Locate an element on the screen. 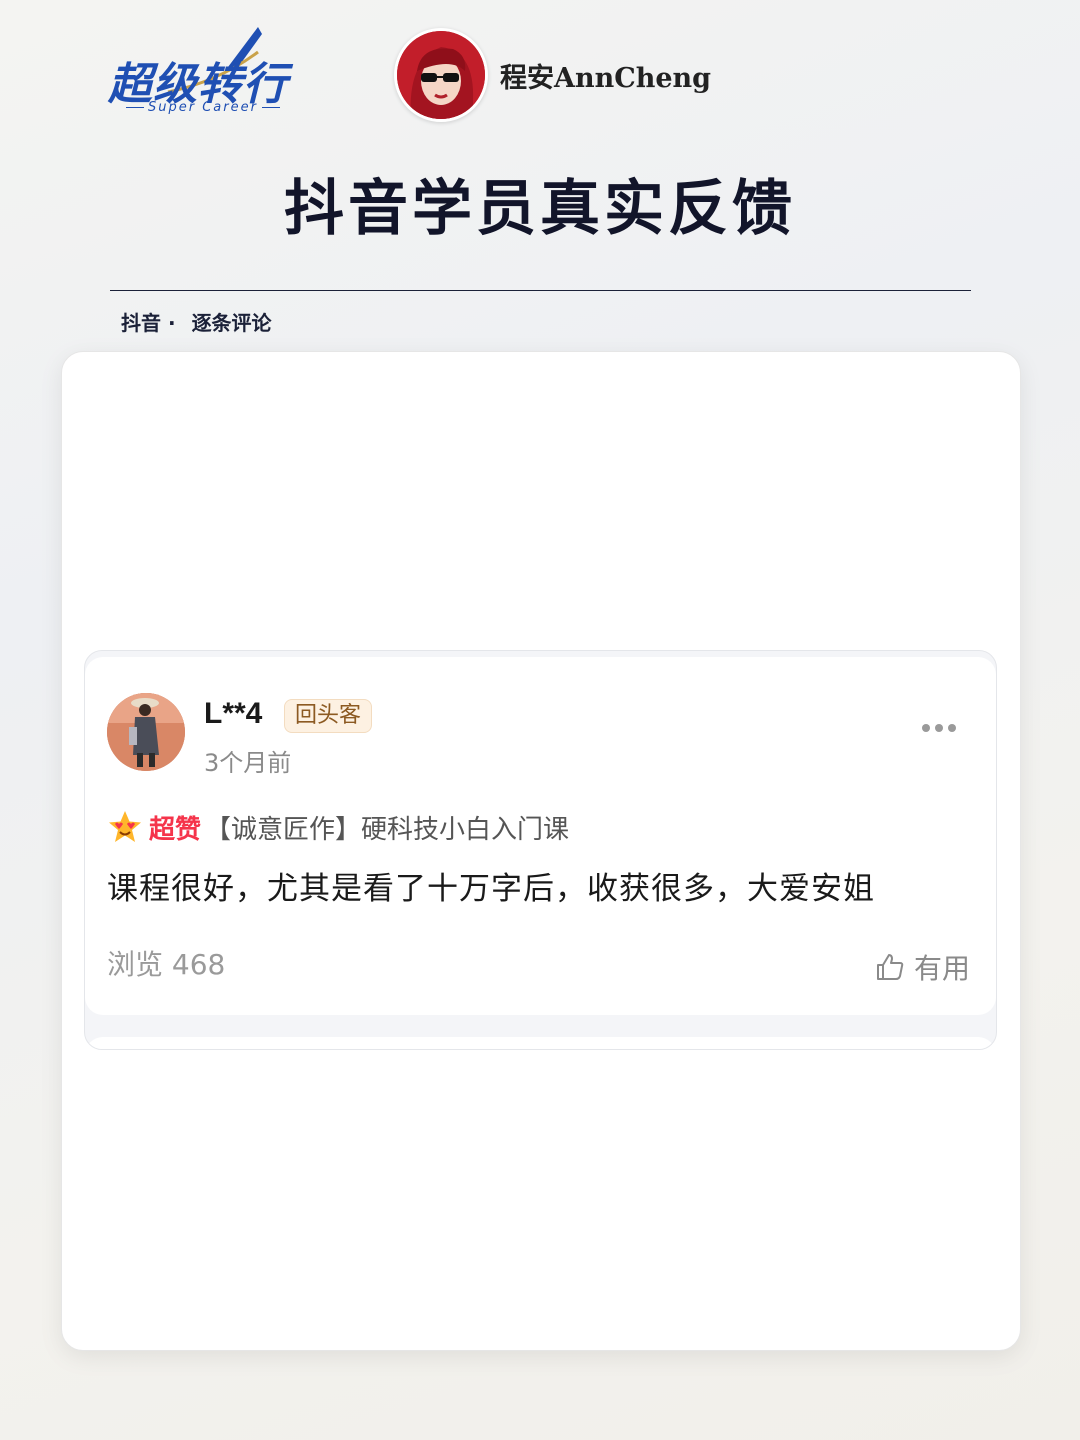 The image size is (1080, 1440). rating-label: 超赞 is located at coordinates (175, 829).